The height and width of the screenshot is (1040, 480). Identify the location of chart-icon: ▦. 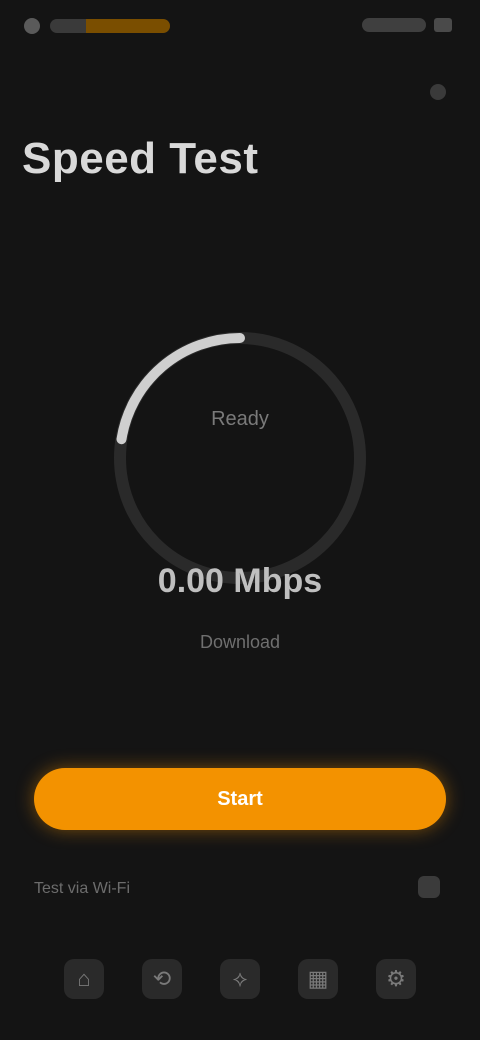
(318, 978).